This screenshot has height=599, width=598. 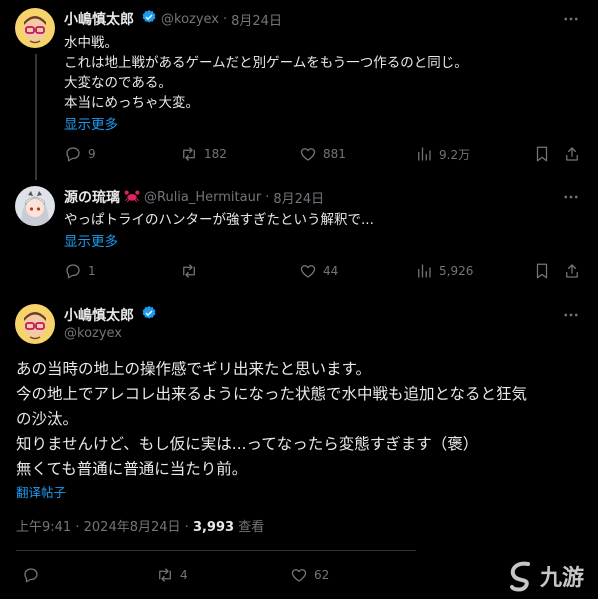 I want to click on like-count: 44, so click(x=331, y=271).